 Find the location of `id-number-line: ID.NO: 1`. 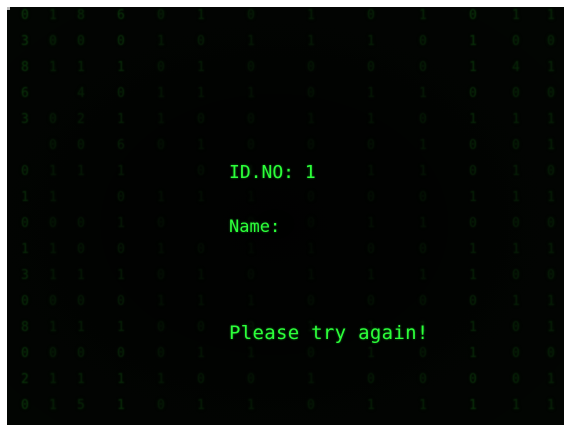

id-number-line: ID.NO: 1 is located at coordinates (272, 172).